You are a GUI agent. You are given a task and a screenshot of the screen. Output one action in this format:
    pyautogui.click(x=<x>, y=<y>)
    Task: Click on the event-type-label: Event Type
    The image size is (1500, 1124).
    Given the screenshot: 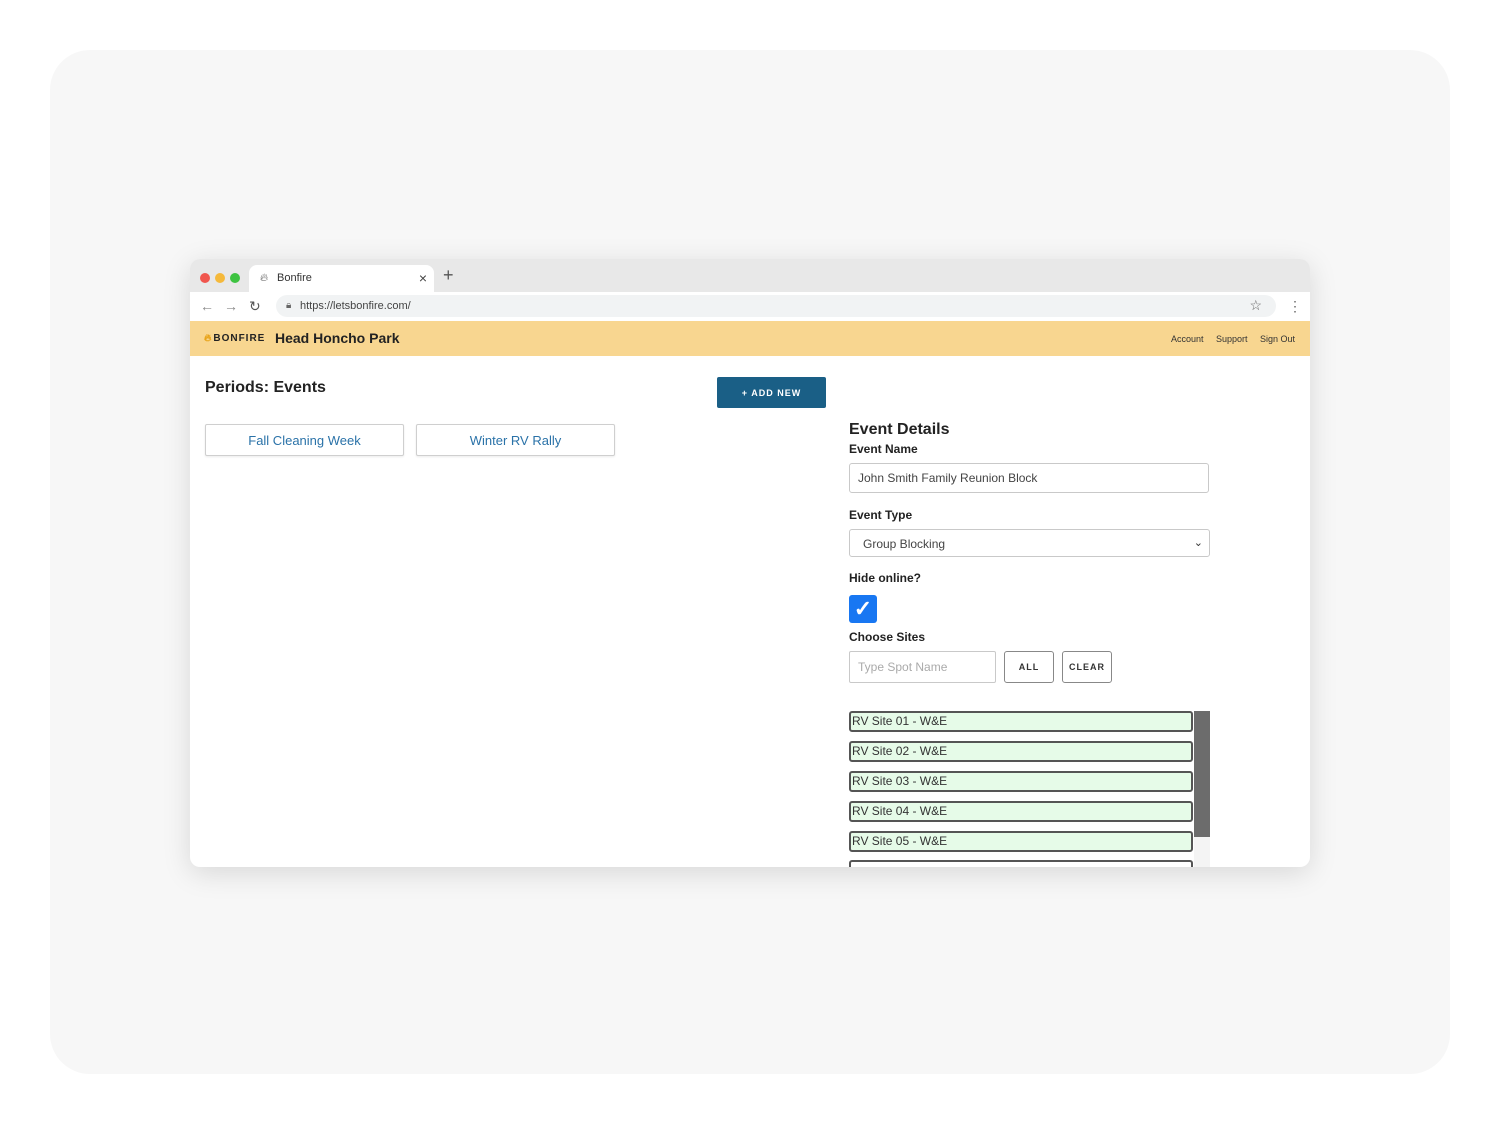 What is the action you would take?
    pyautogui.click(x=881, y=515)
    